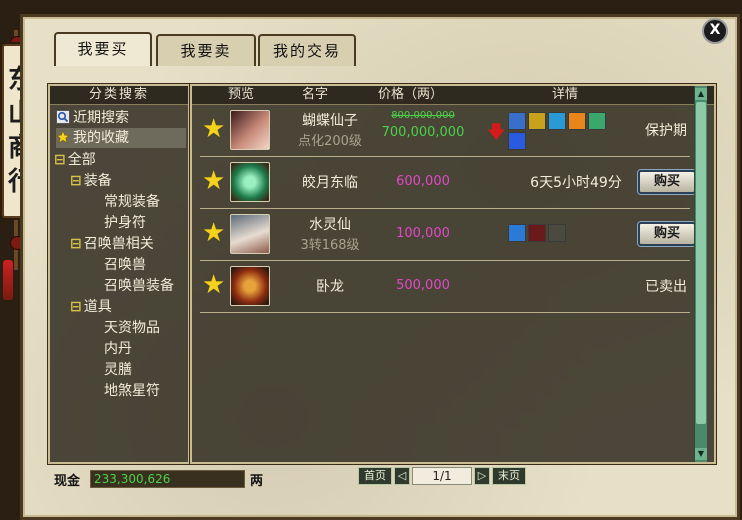  Describe the element at coordinates (701, 454) in the screenshot. I see `scroll-down-icon: ▼` at that location.